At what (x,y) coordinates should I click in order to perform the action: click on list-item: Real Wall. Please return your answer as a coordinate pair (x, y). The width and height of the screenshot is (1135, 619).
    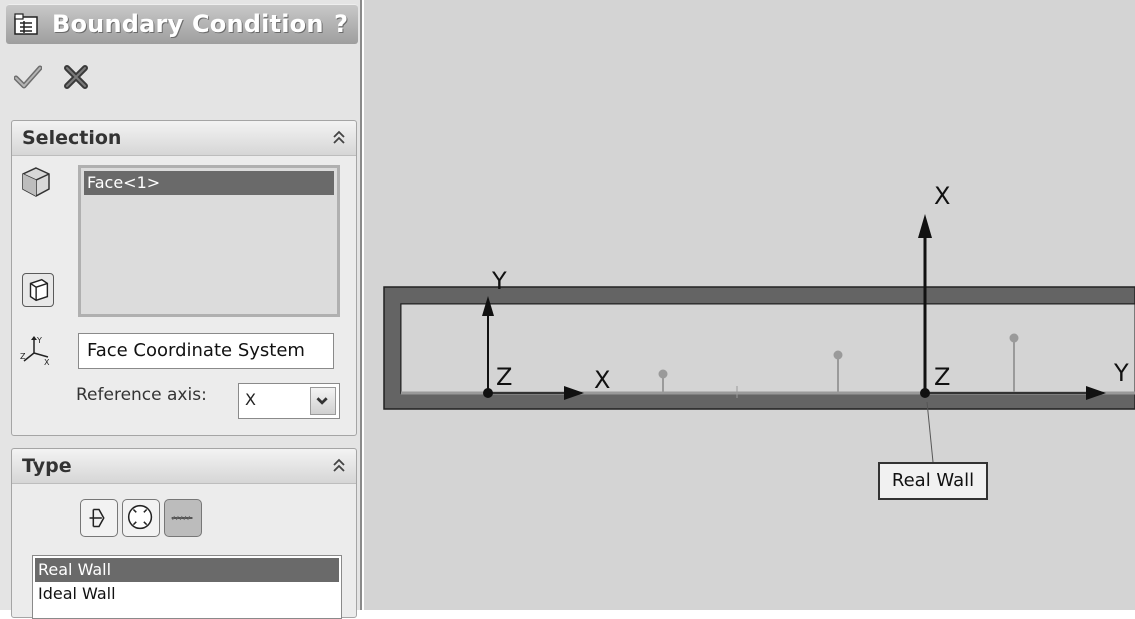
    Looking at the image, I should click on (187, 570).